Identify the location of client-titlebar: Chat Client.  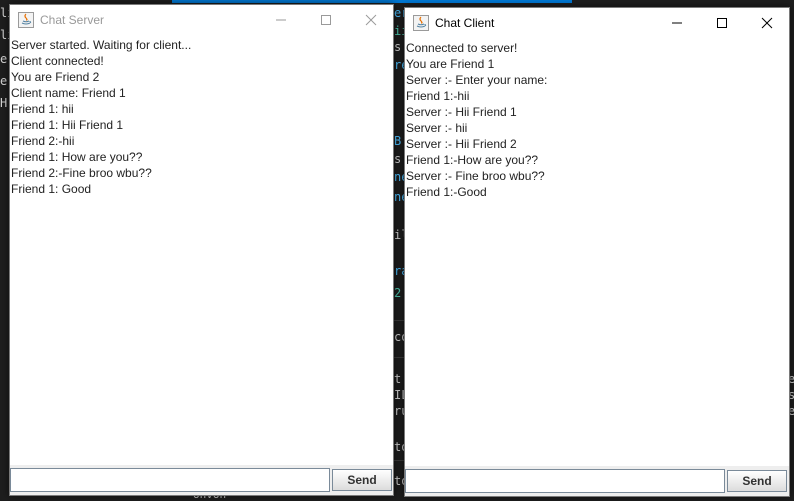
(597, 23).